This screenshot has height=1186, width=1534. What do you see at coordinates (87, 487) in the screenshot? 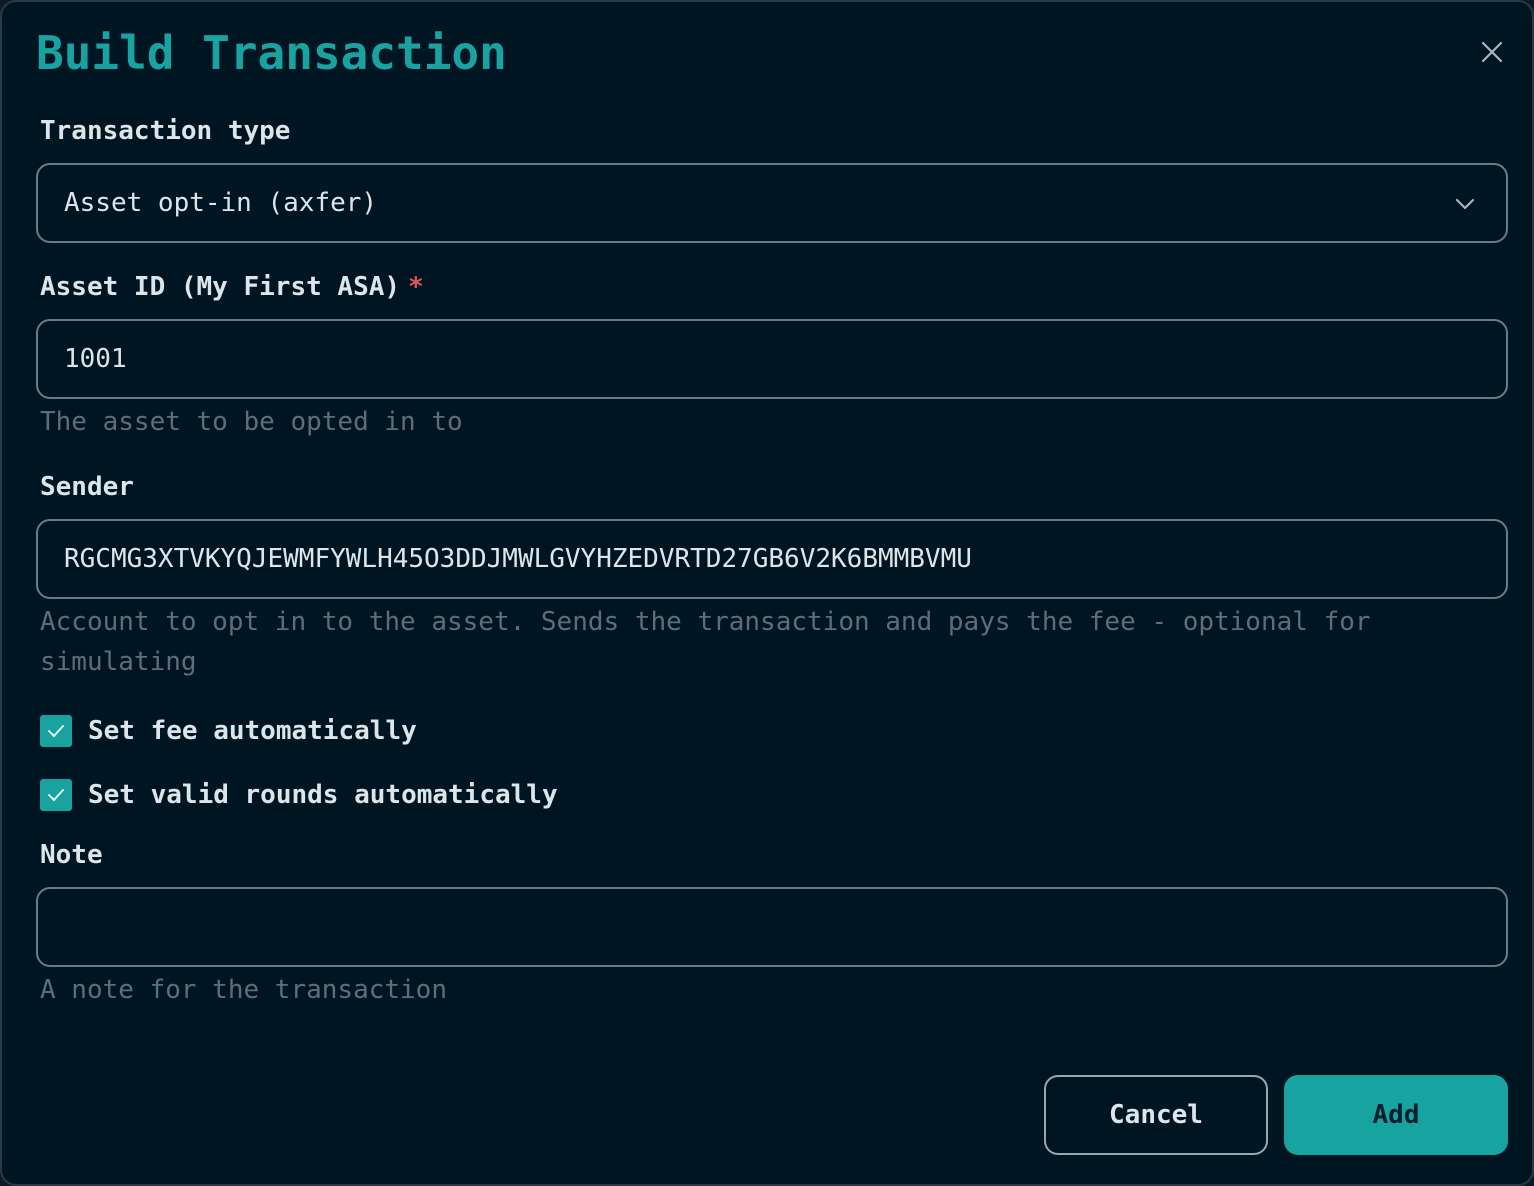
I see `sender-label: Sender` at bounding box center [87, 487].